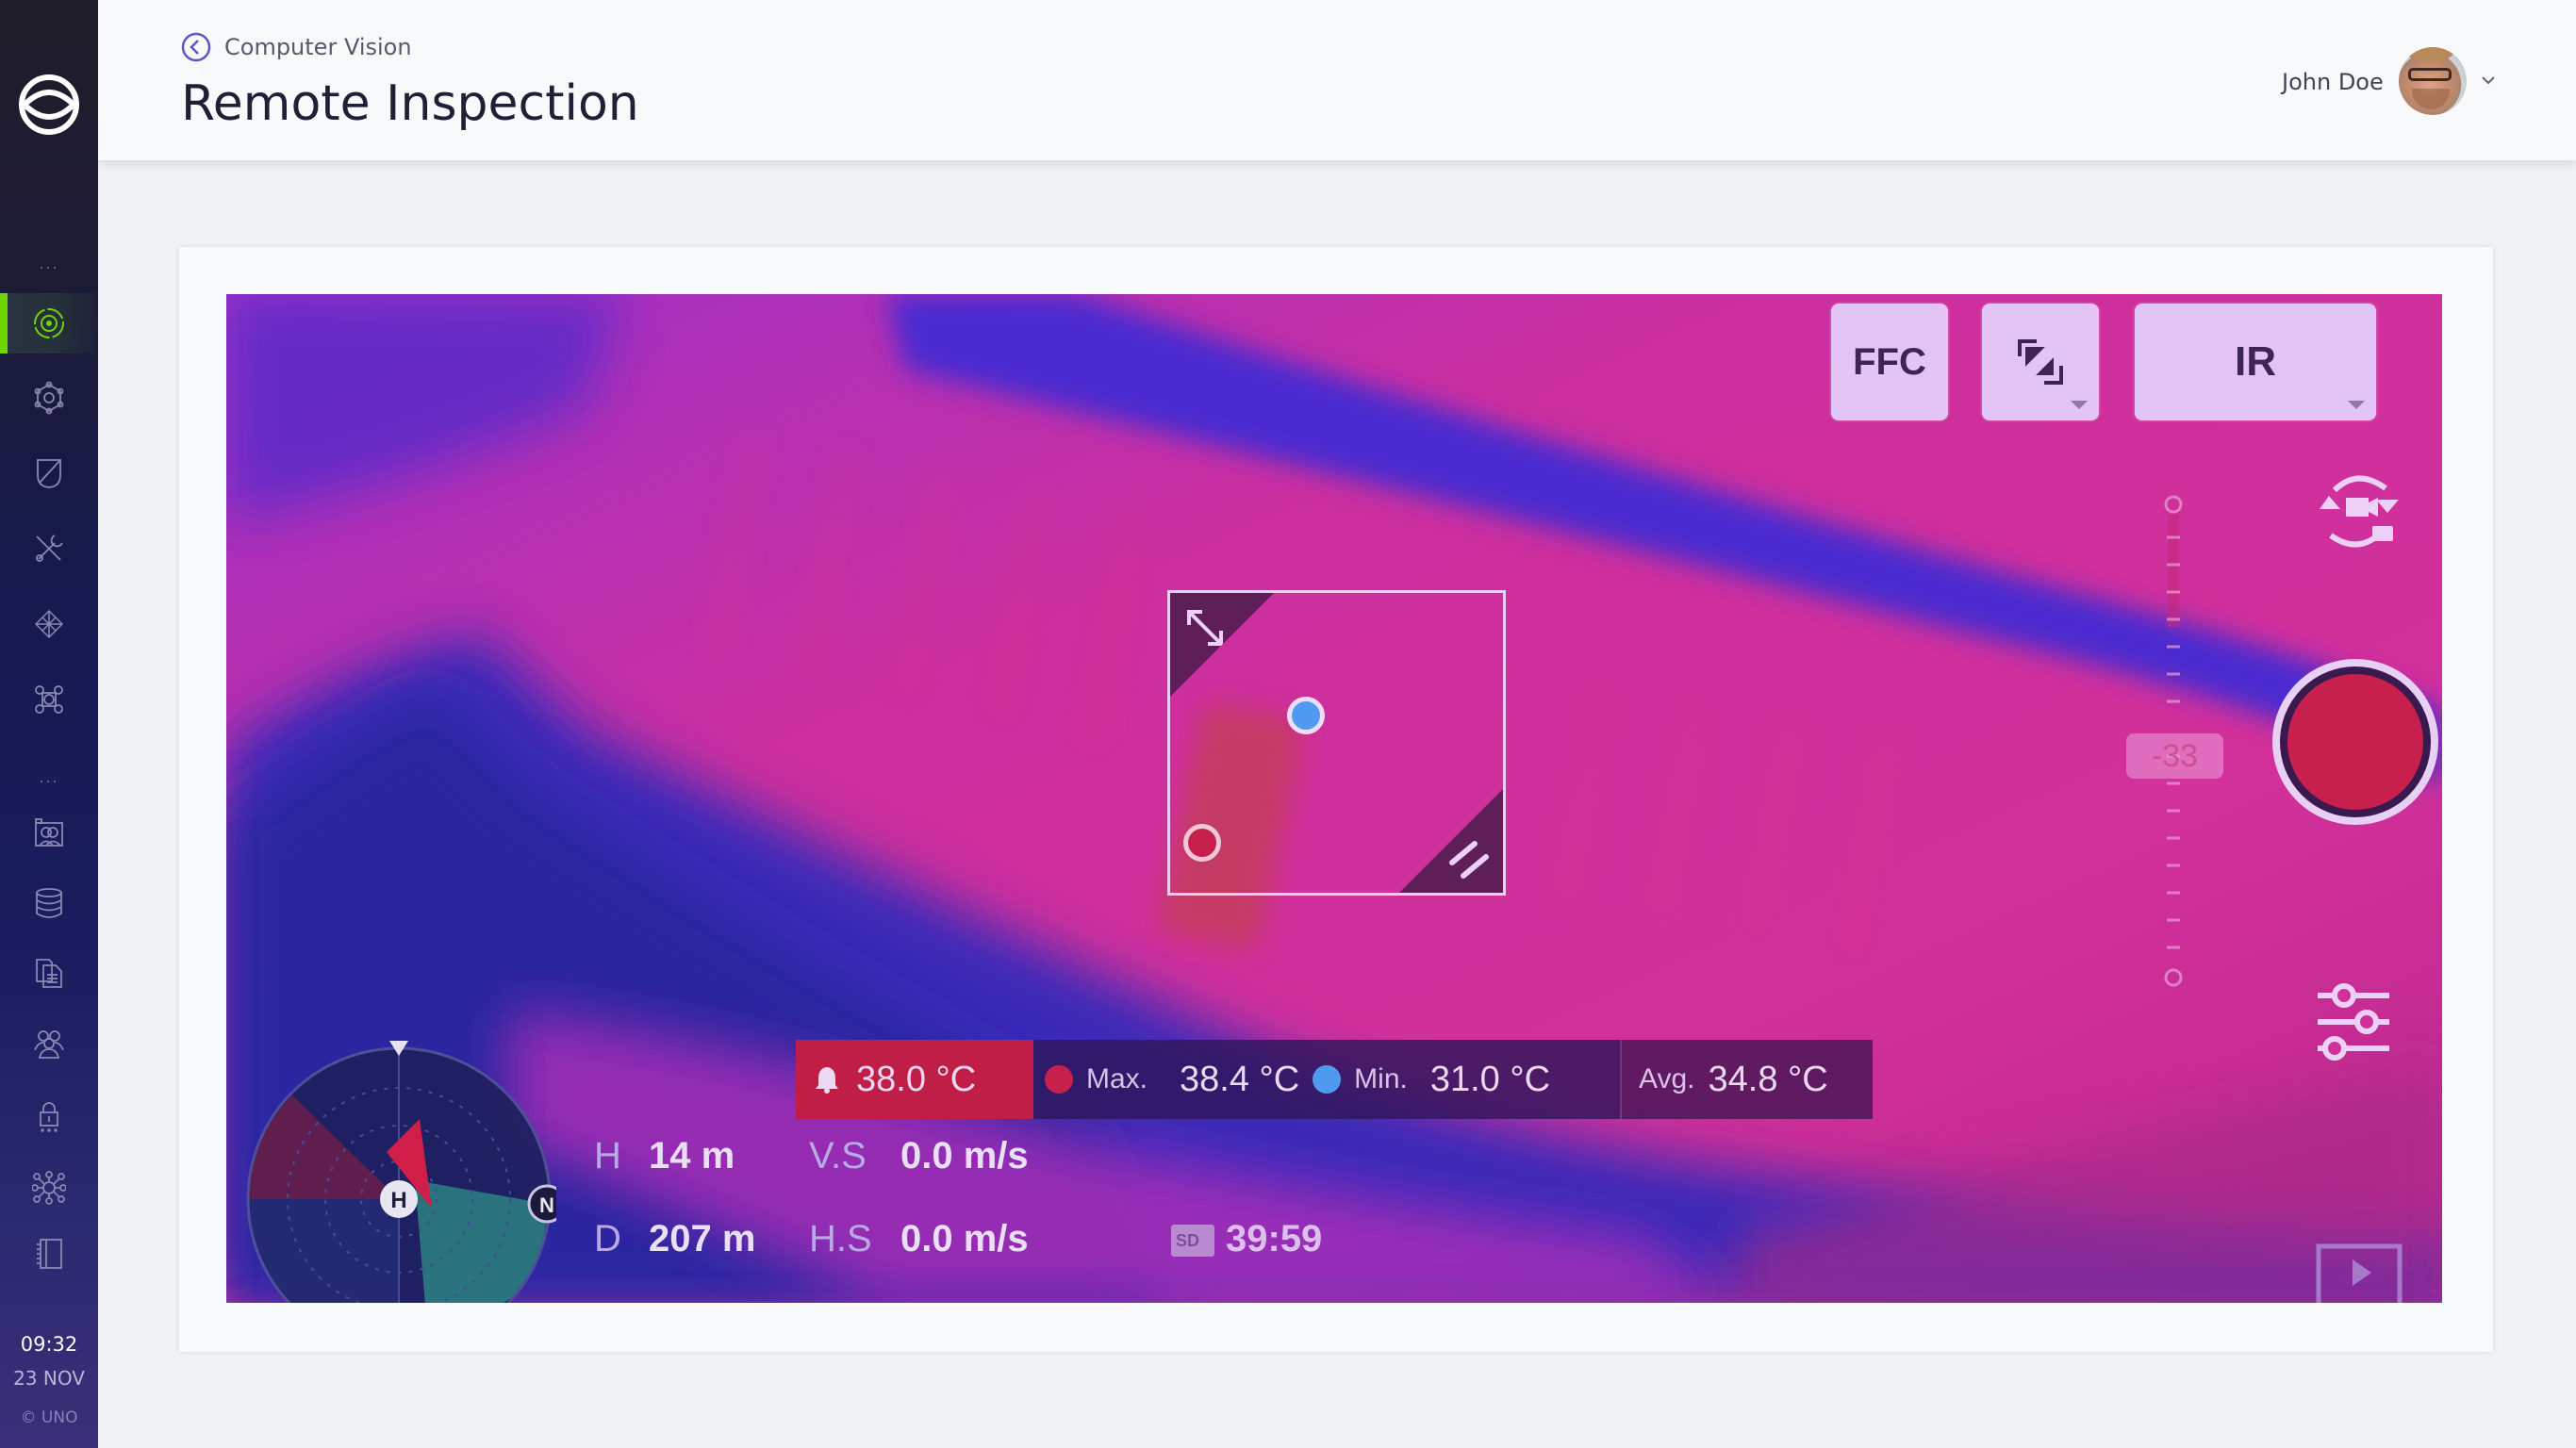  I want to click on copyright: © UNO, so click(49, 1417).